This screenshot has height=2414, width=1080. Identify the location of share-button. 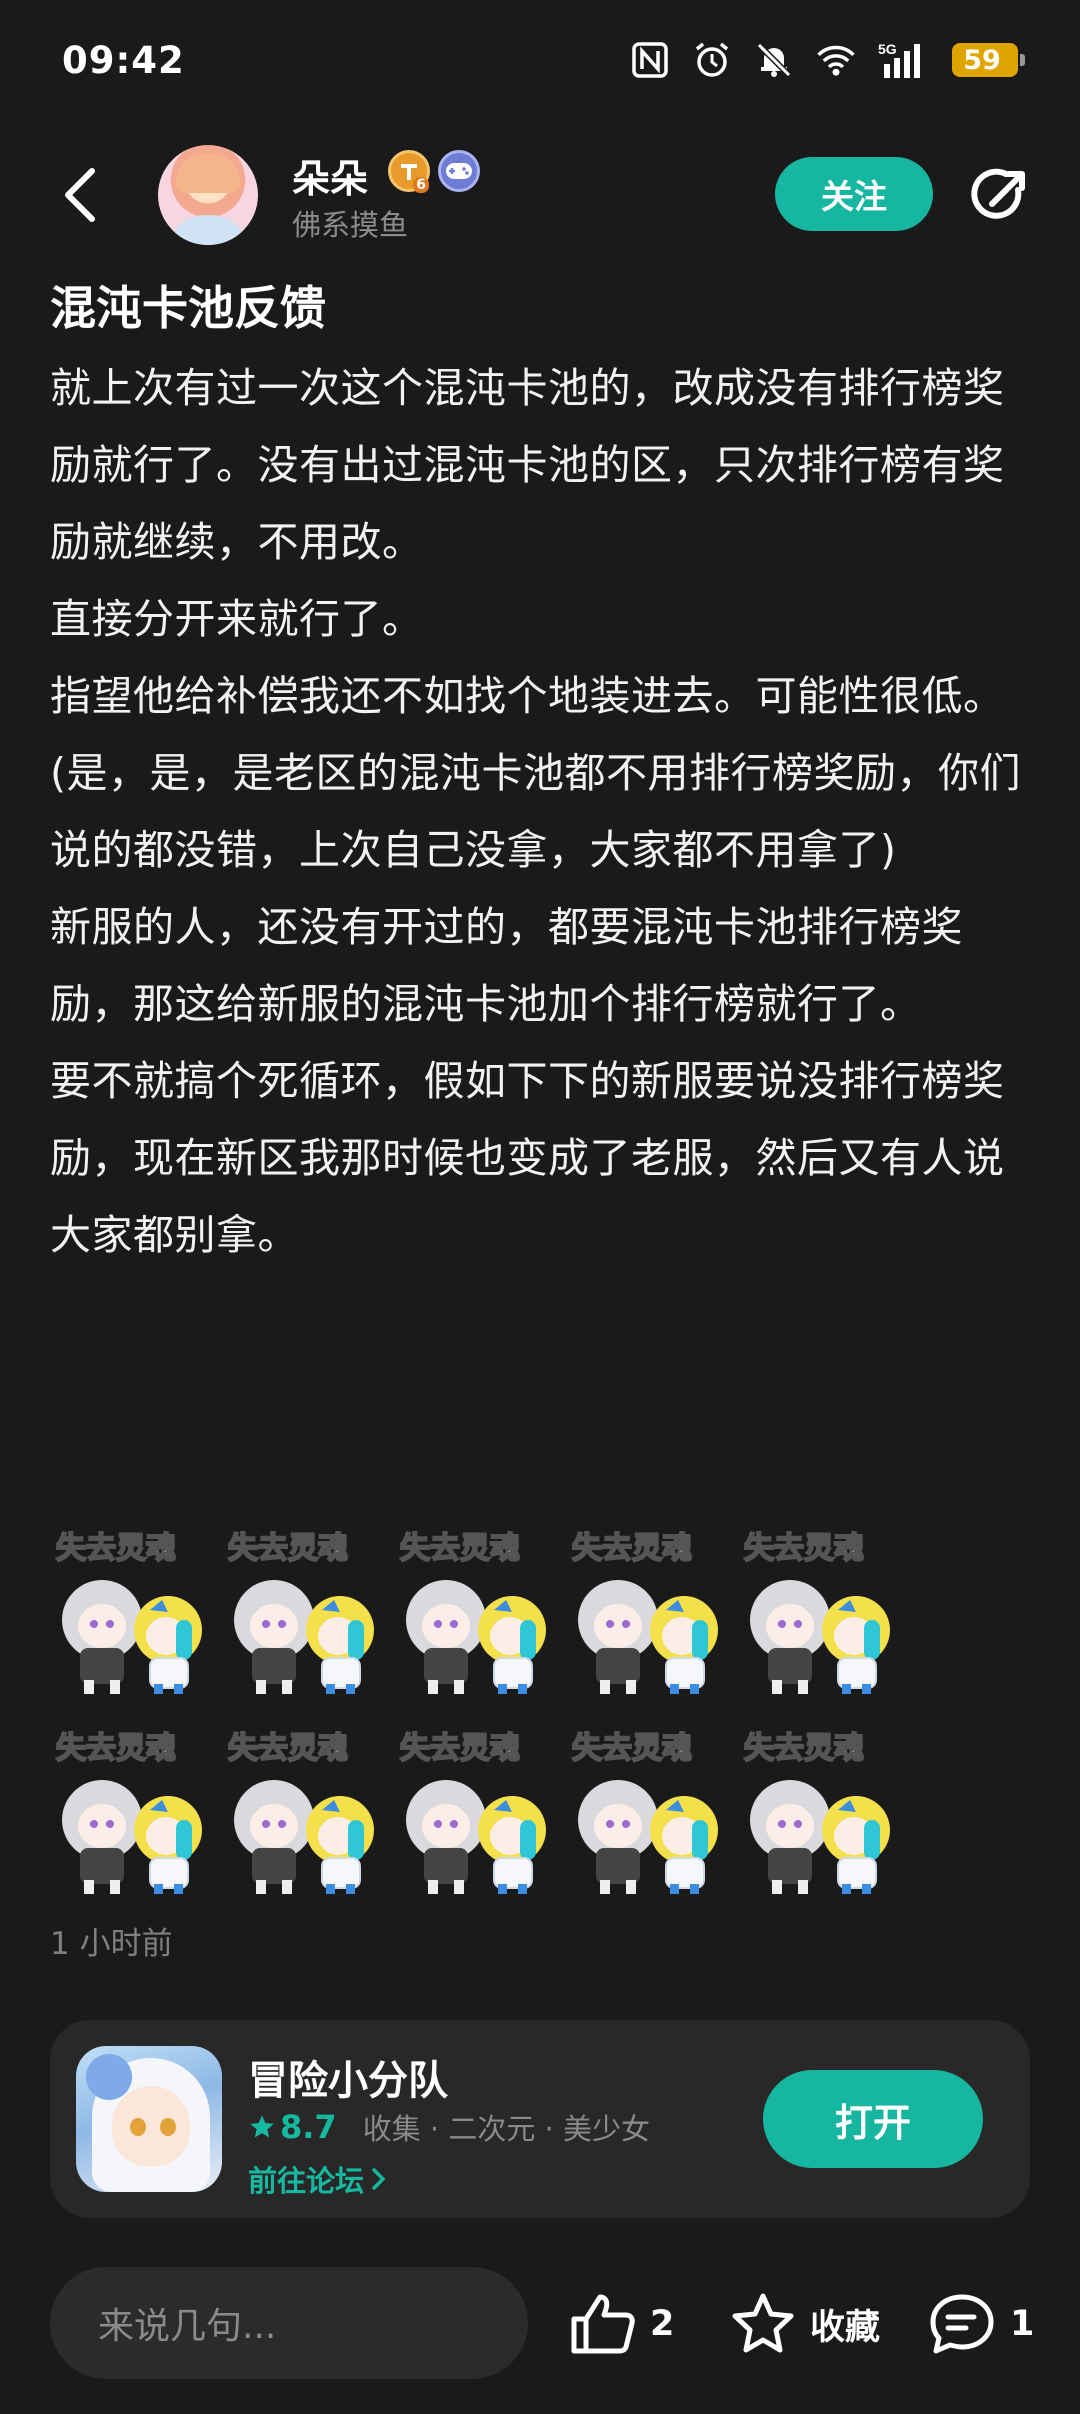
(1000, 196).